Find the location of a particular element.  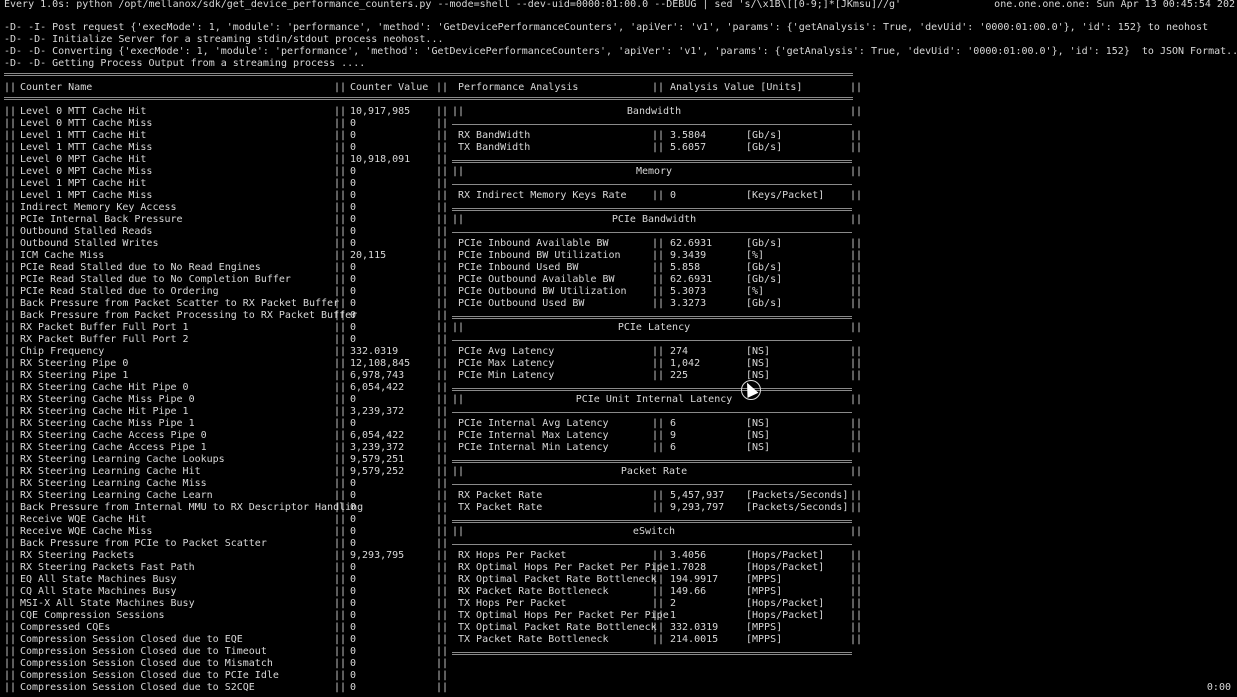

counter-value: 3,239,372 is located at coordinates (377, 447).